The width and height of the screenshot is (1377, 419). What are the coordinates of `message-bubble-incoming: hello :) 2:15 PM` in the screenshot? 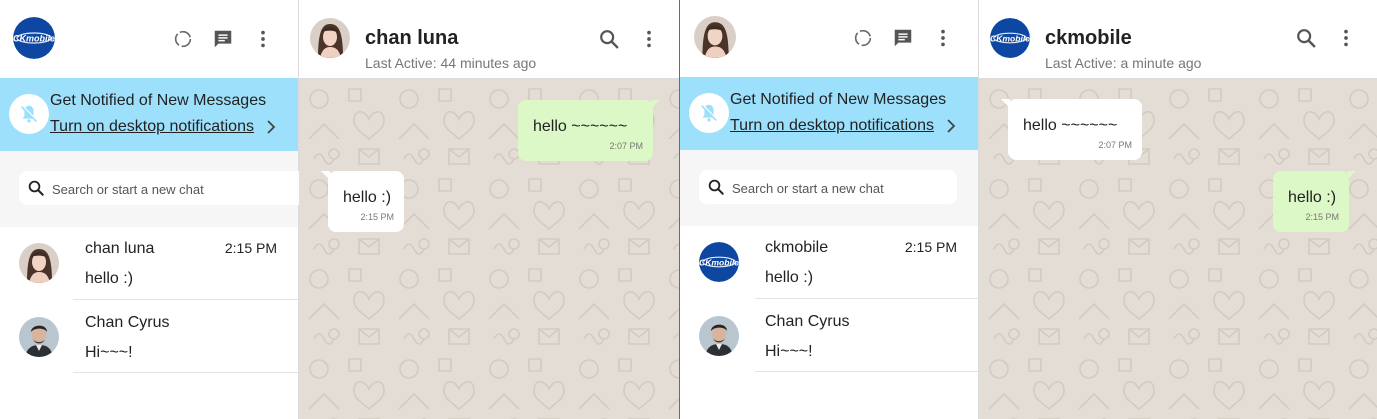 It's located at (362, 201).